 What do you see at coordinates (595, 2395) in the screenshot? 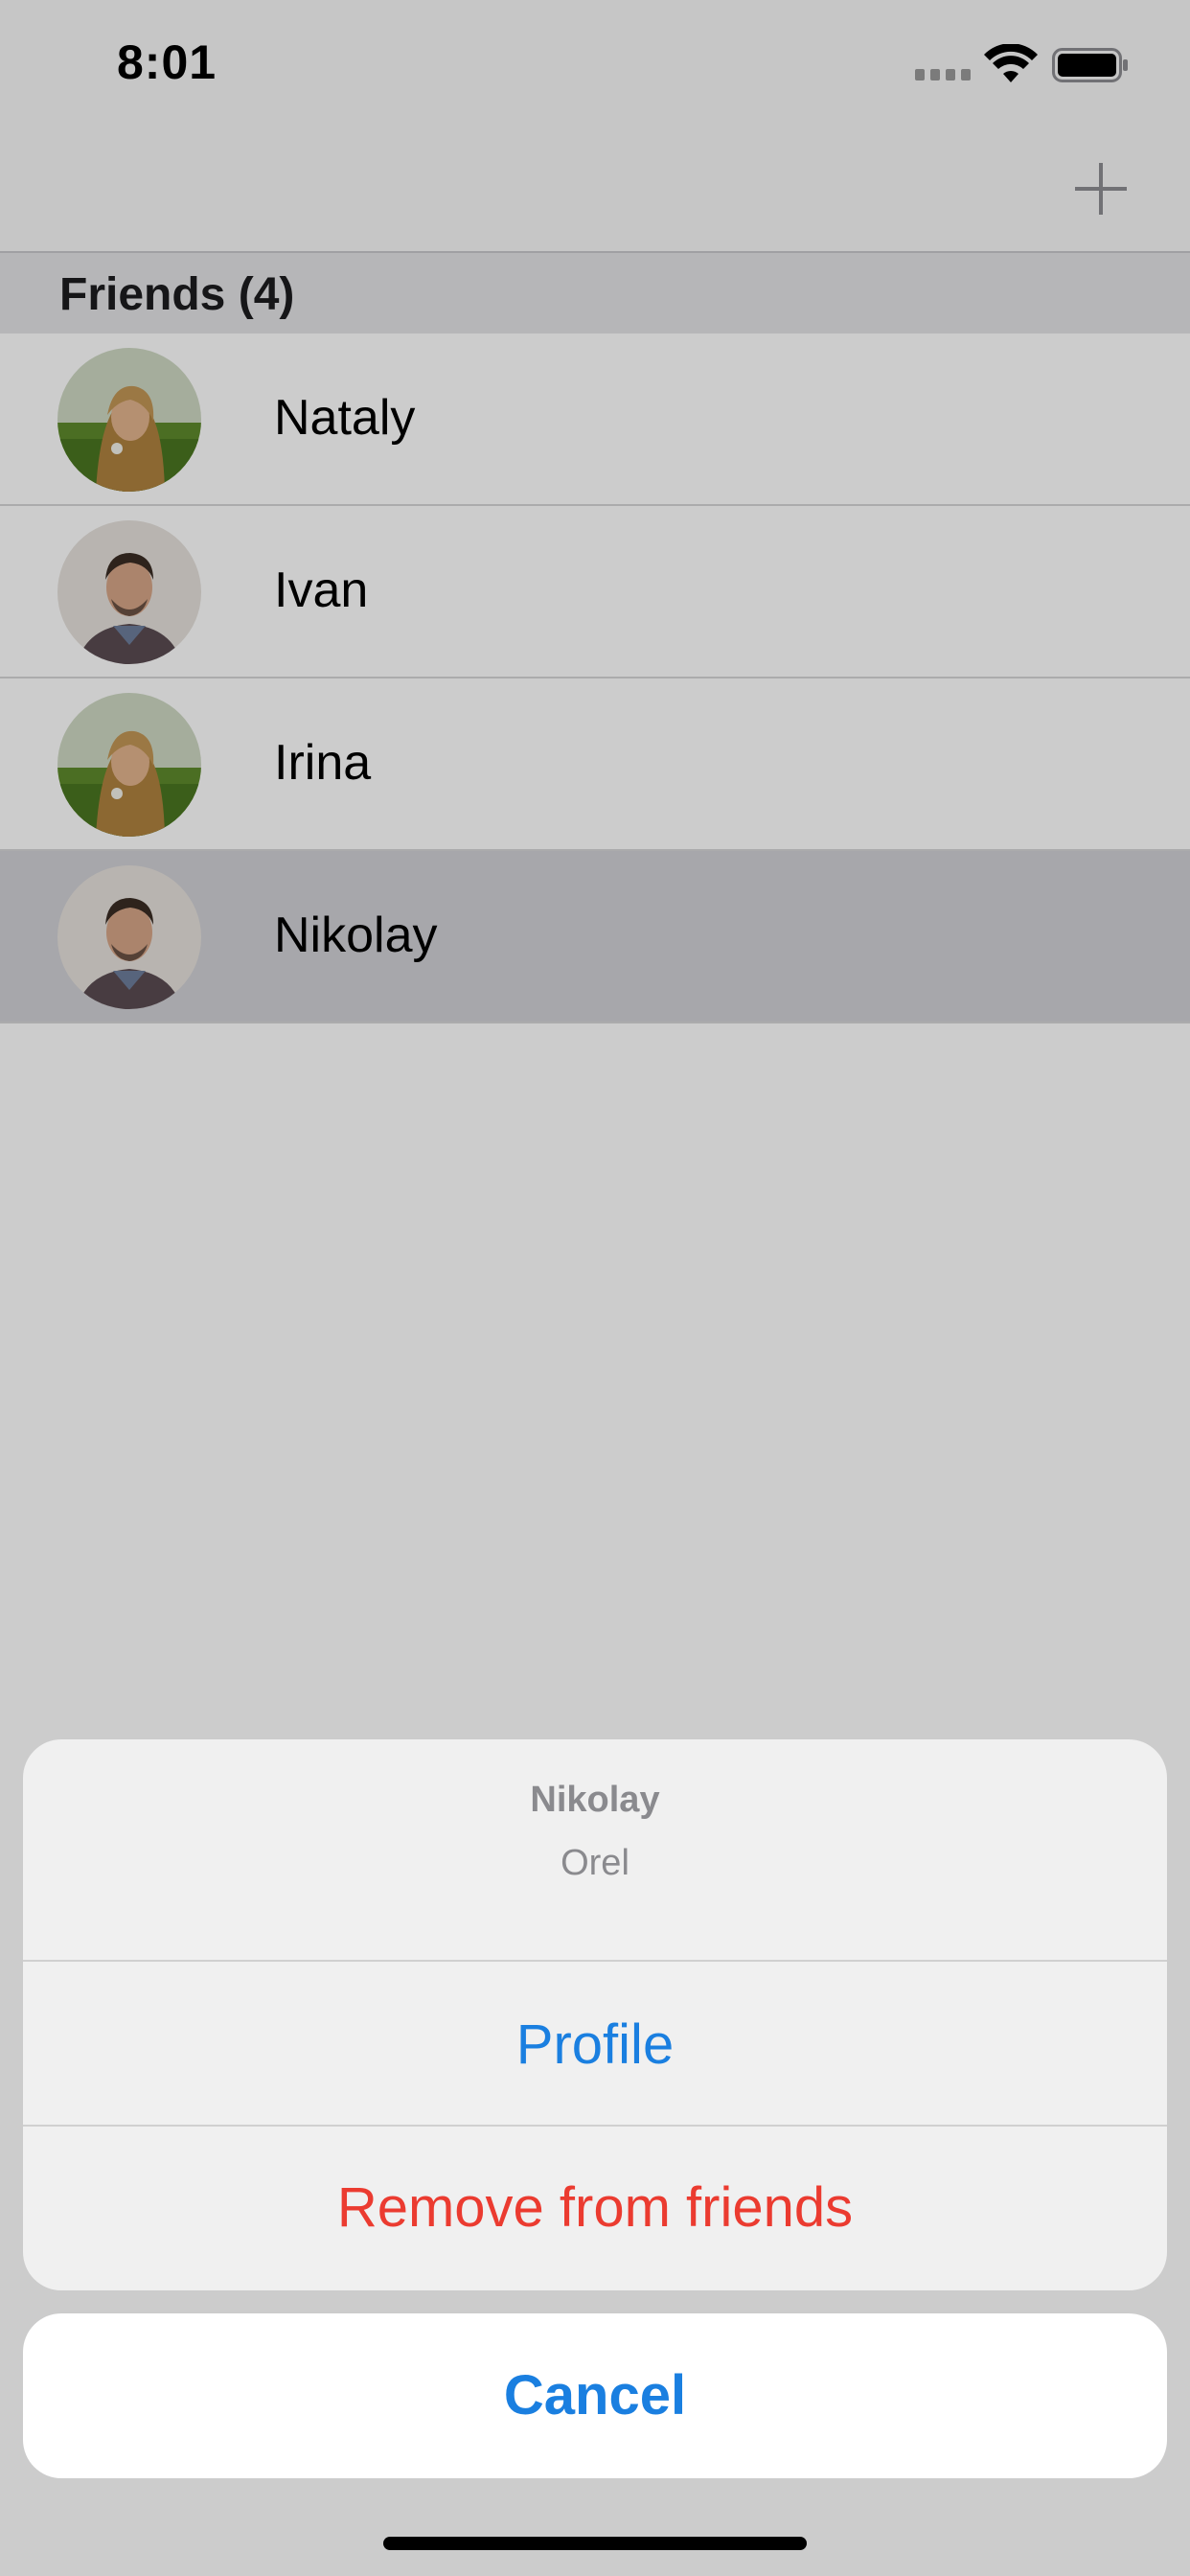
I see `cancel-button: Cancel` at bounding box center [595, 2395].